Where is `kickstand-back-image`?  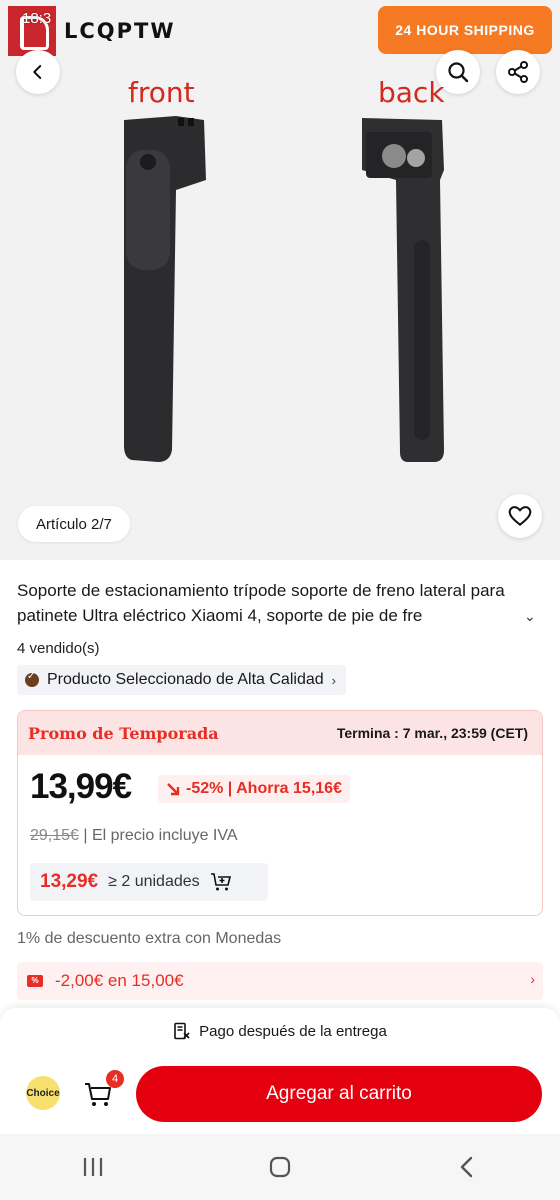
kickstand-back-image is located at coordinates (403, 290).